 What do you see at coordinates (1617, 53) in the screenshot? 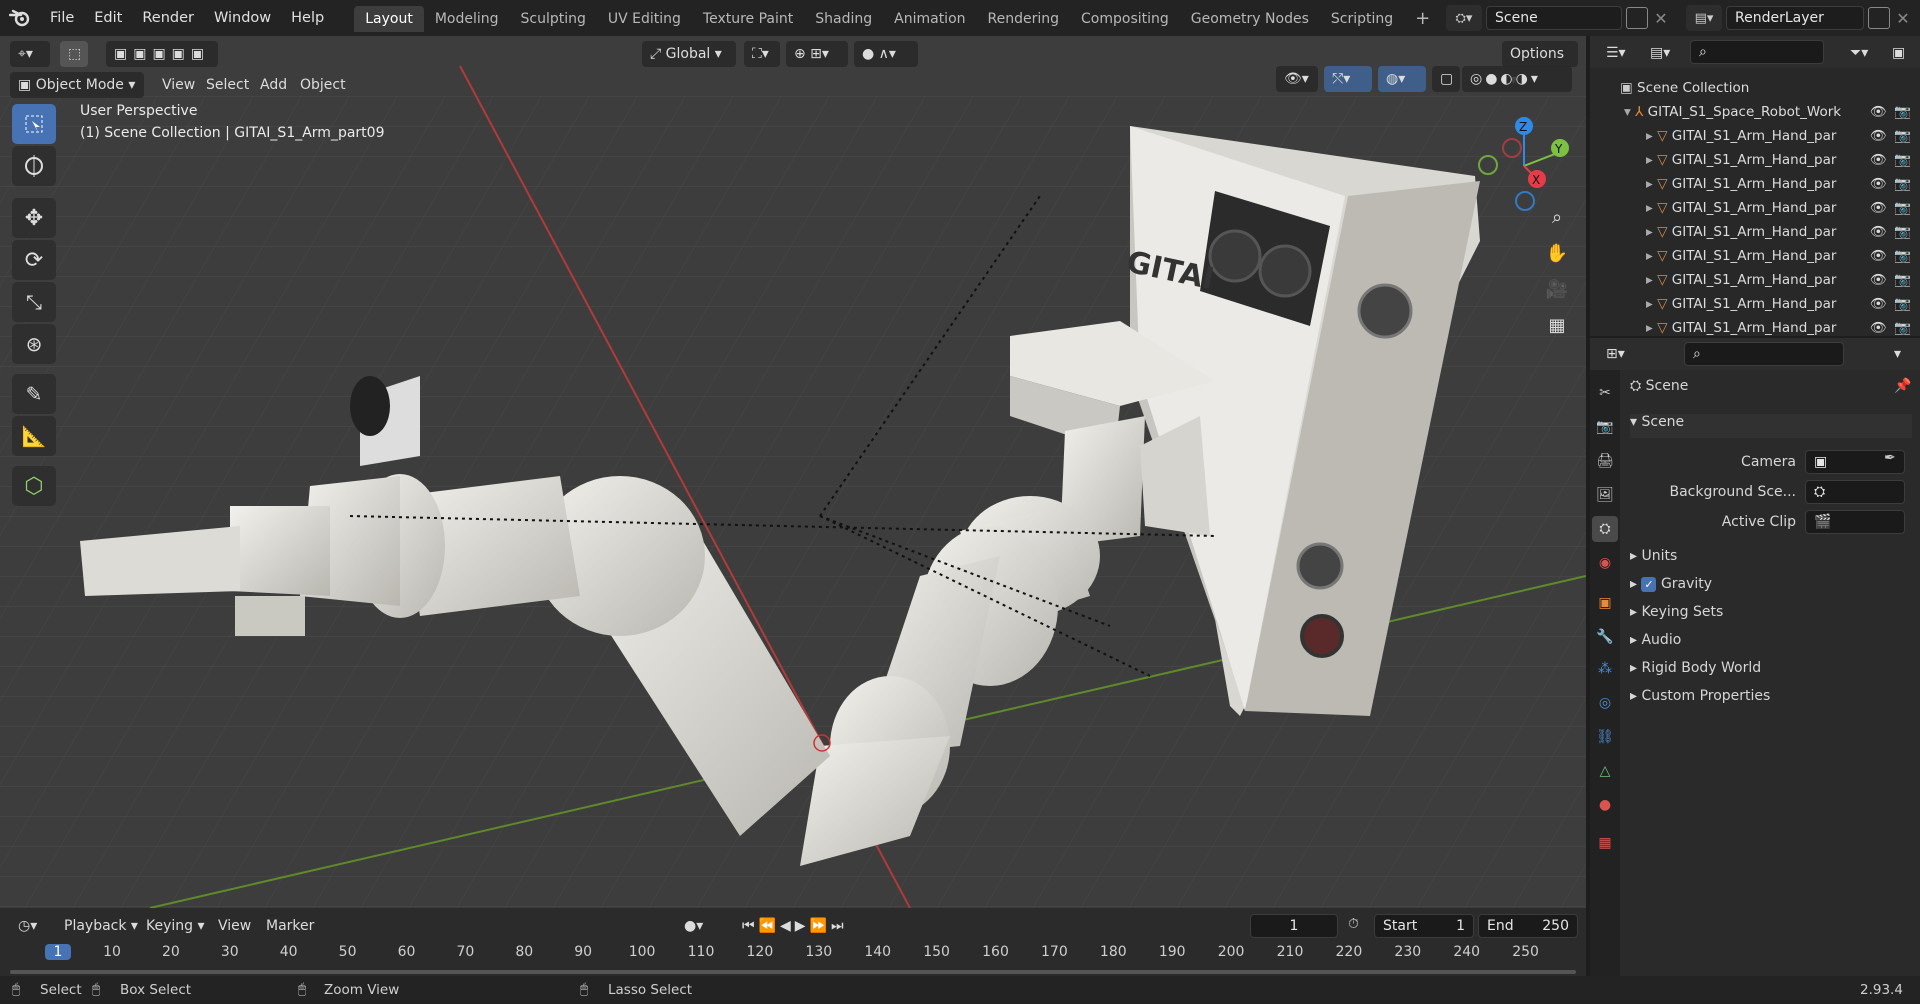
I see `outliner-editor-type-icon: ☰▾` at bounding box center [1617, 53].